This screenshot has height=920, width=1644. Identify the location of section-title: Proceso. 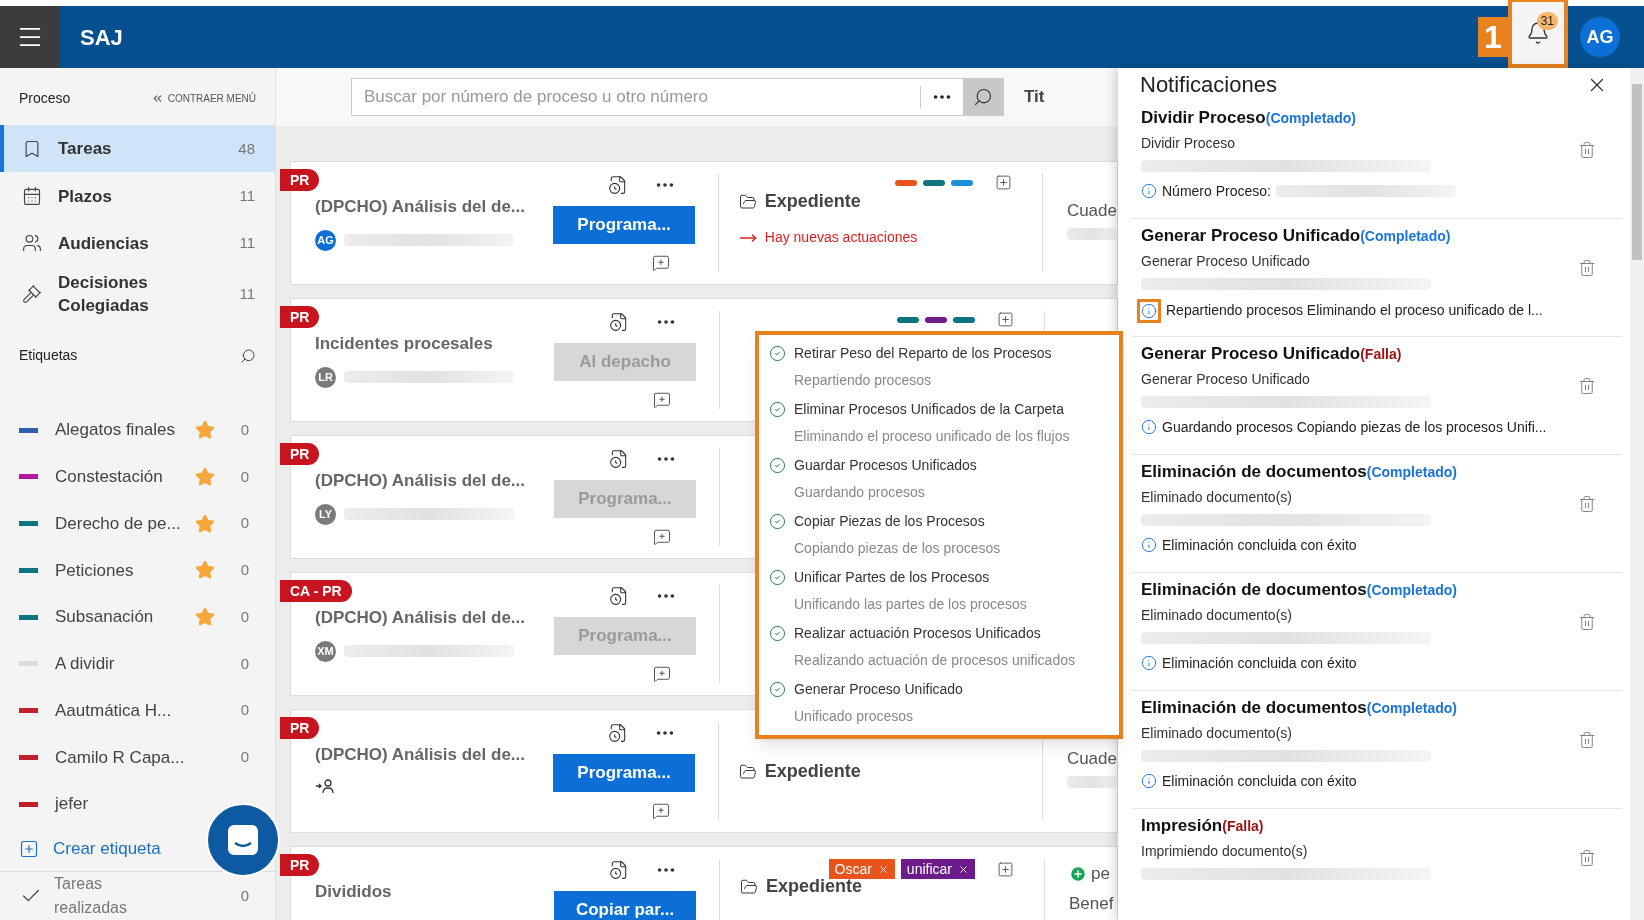
(45, 99).